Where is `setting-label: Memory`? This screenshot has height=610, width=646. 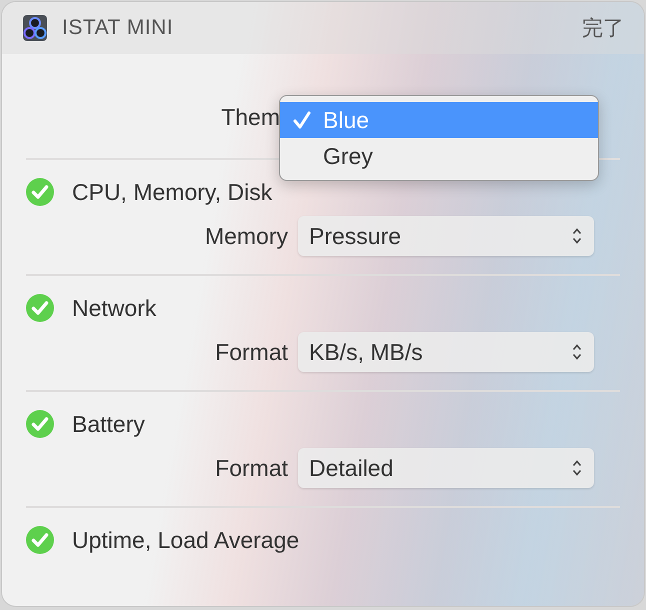 setting-label: Memory is located at coordinates (246, 236).